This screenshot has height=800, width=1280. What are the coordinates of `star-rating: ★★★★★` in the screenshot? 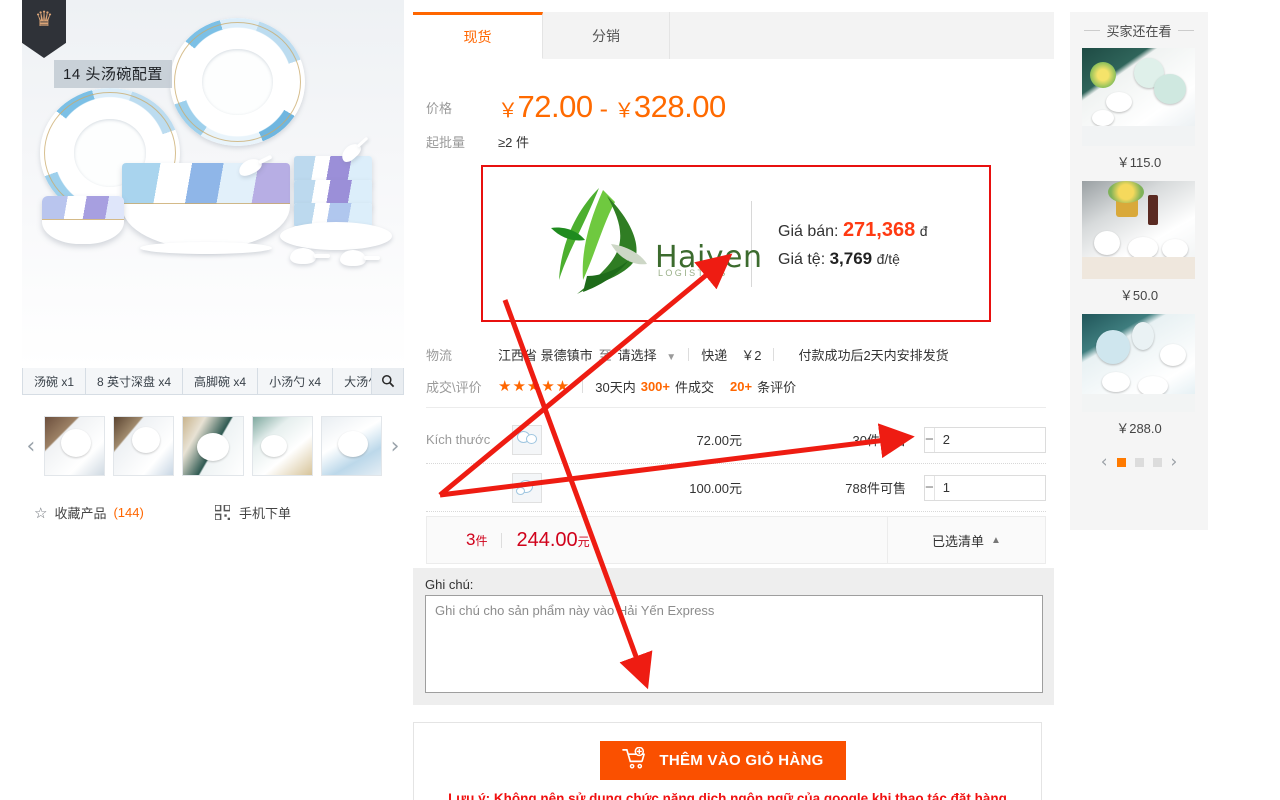 It's located at (534, 386).